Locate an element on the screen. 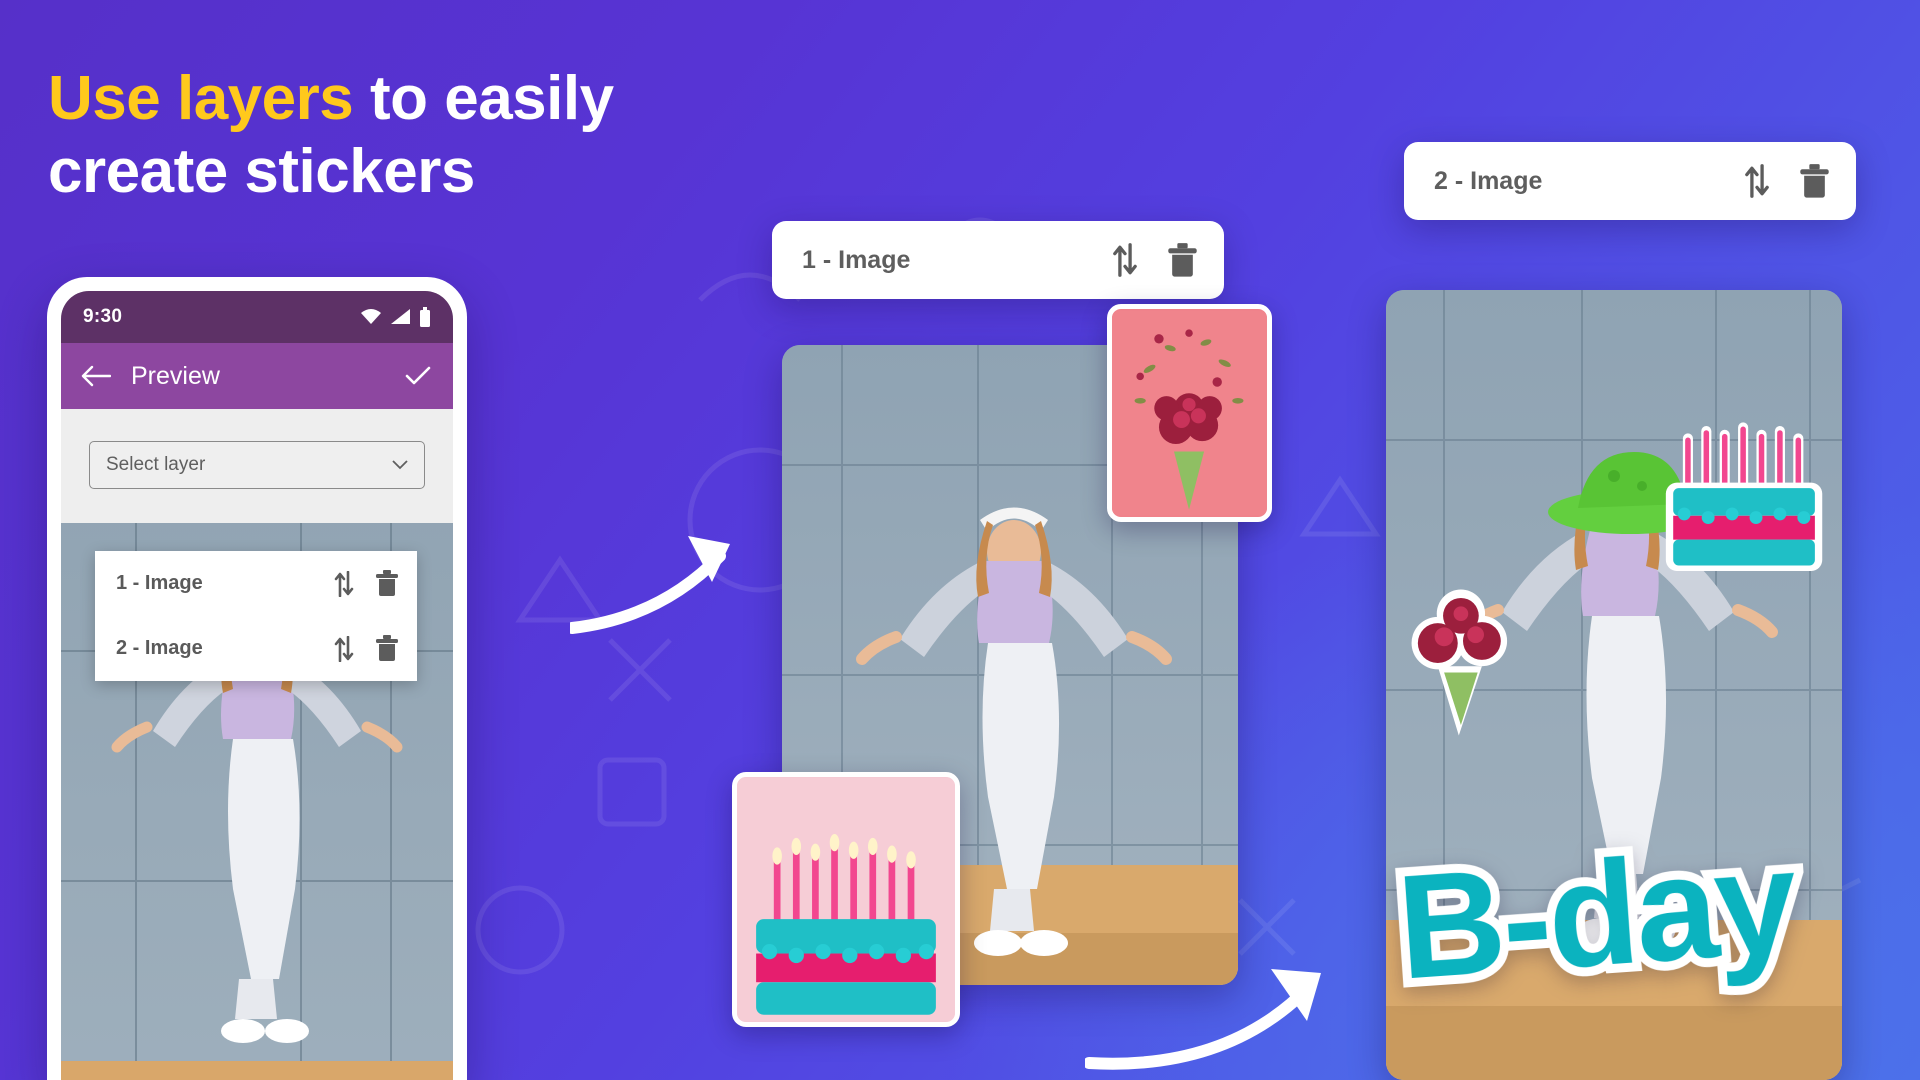  bday-text-label: B-day is located at coordinates (1596, 914).